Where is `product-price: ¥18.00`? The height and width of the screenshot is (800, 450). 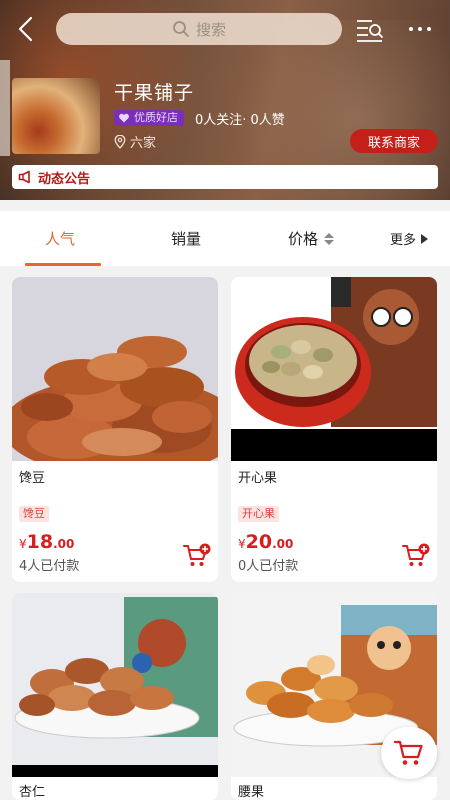 product-price: ¥18.00 is located at coordinates (46, 542).